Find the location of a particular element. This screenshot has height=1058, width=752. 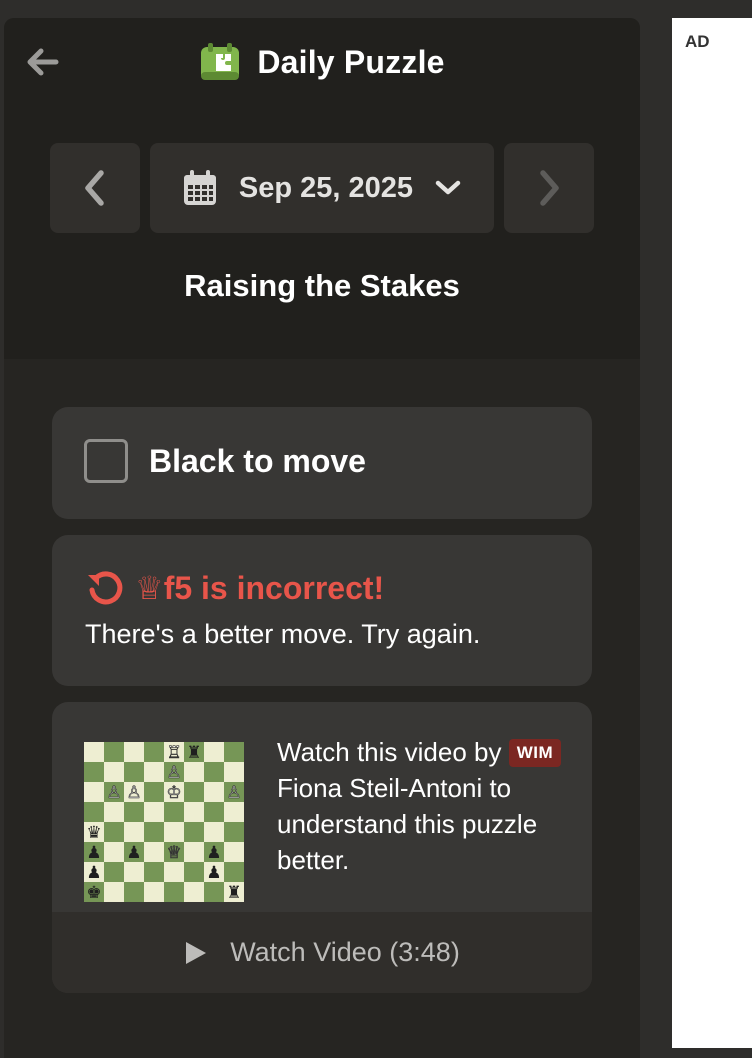

ad-label: AD is located at coordinates (697, 41).